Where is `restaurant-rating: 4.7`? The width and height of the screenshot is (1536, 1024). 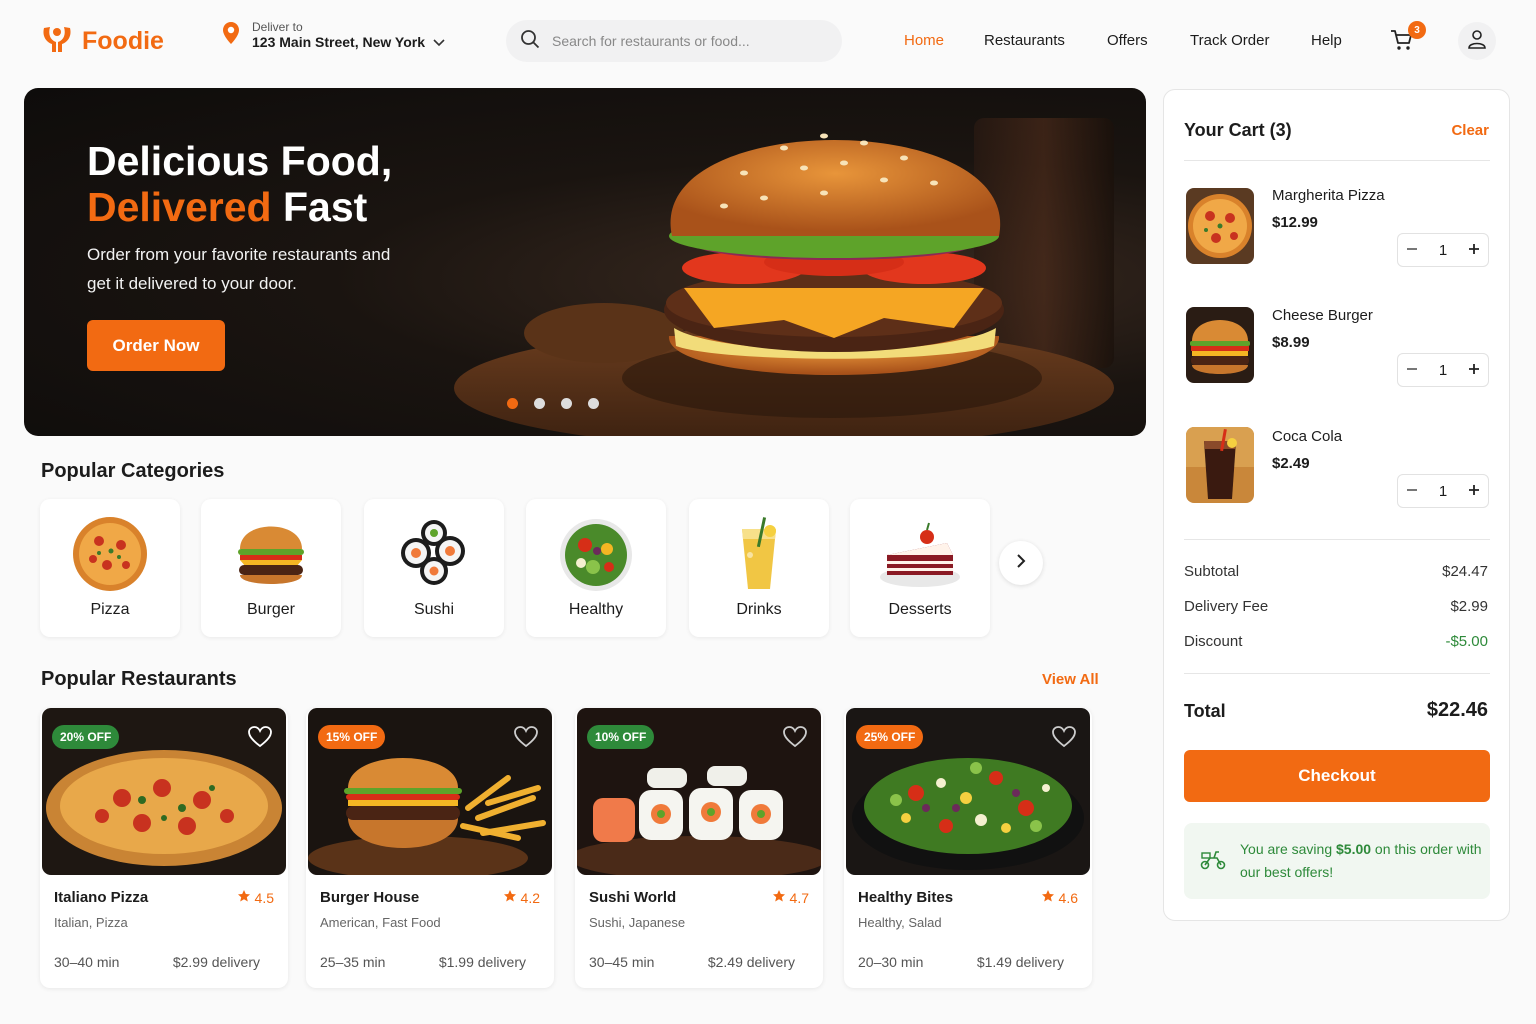
restaurant-rating: 4.7 is located at coordinates (790, 897).